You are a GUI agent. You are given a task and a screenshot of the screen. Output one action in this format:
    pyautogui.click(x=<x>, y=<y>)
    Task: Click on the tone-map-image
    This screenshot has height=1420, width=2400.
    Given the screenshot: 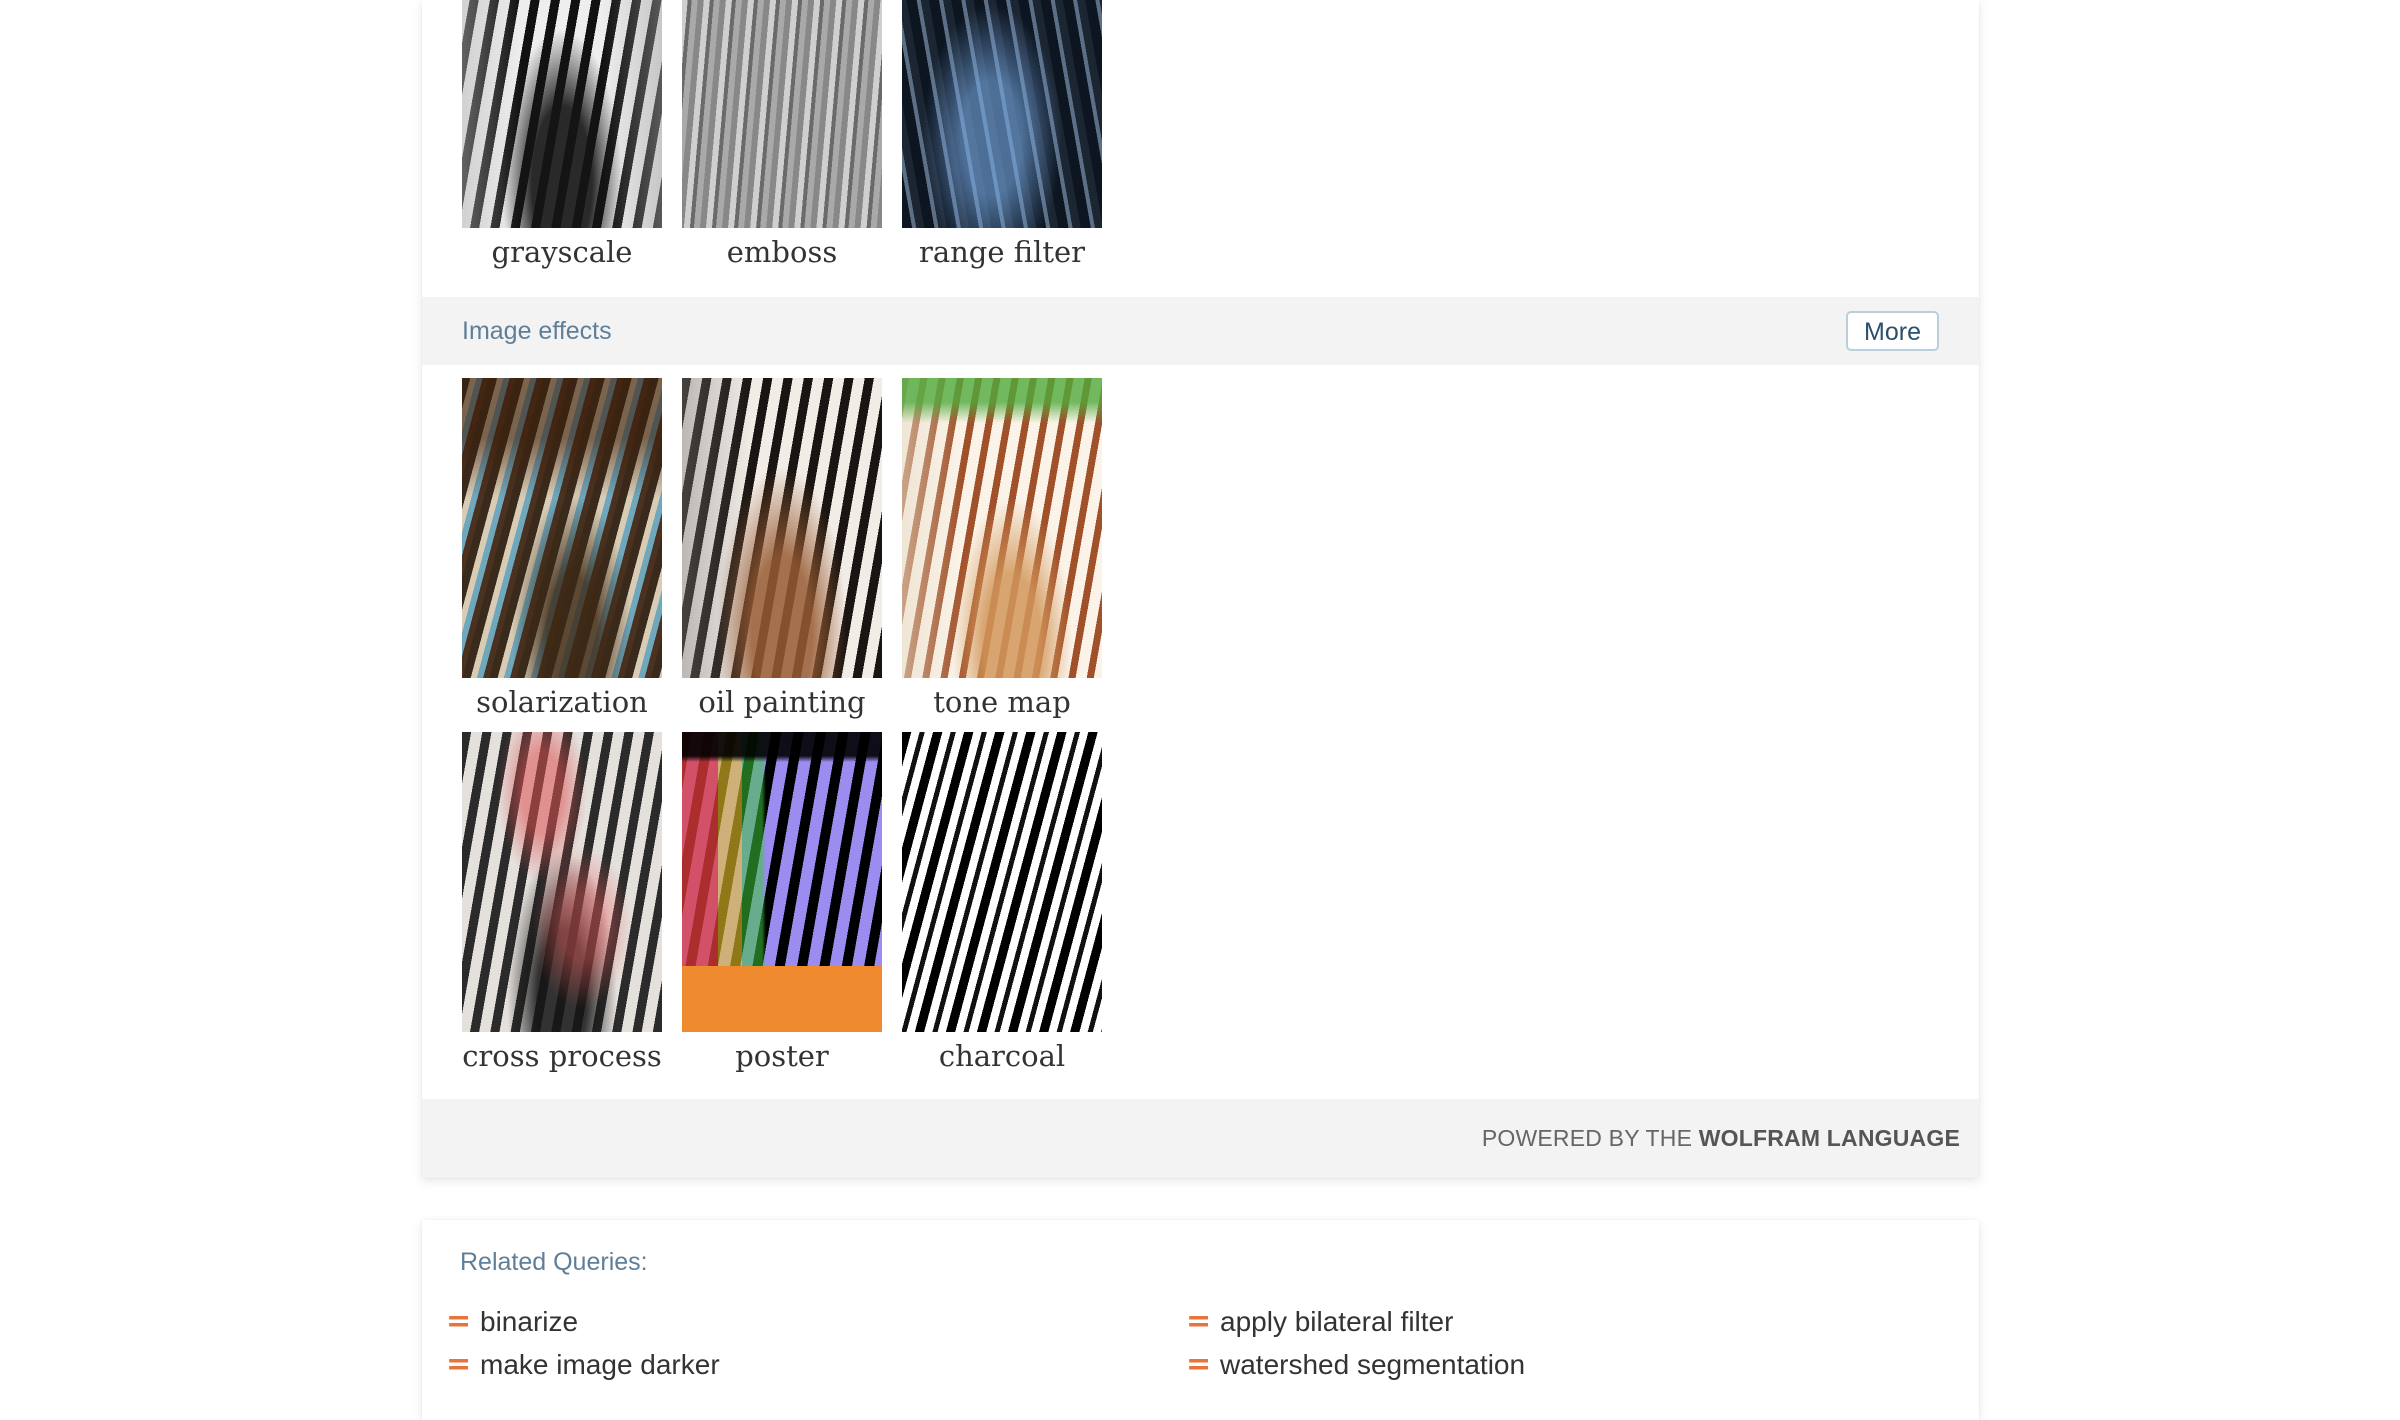 What is the action you would take?
    pyautogui.click(x=1002, y=528)
    